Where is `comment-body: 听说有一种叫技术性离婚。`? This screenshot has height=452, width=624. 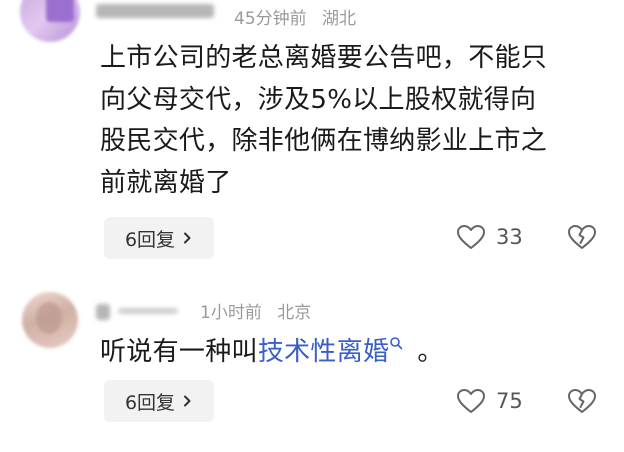 comment-body: 听说有一种叫技术性离婚。 is located at coordinates (272, 353).